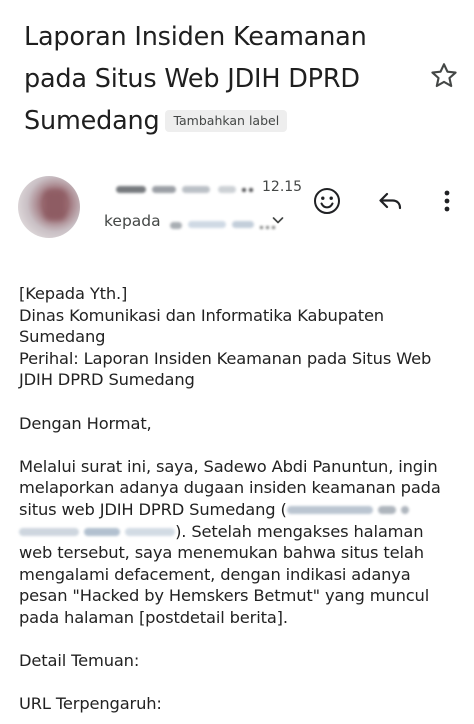 Image resolution: width=474 pixels, height=724 pixels. I want to click on add-label-chip: Tambahkan label, so click(226, 121).